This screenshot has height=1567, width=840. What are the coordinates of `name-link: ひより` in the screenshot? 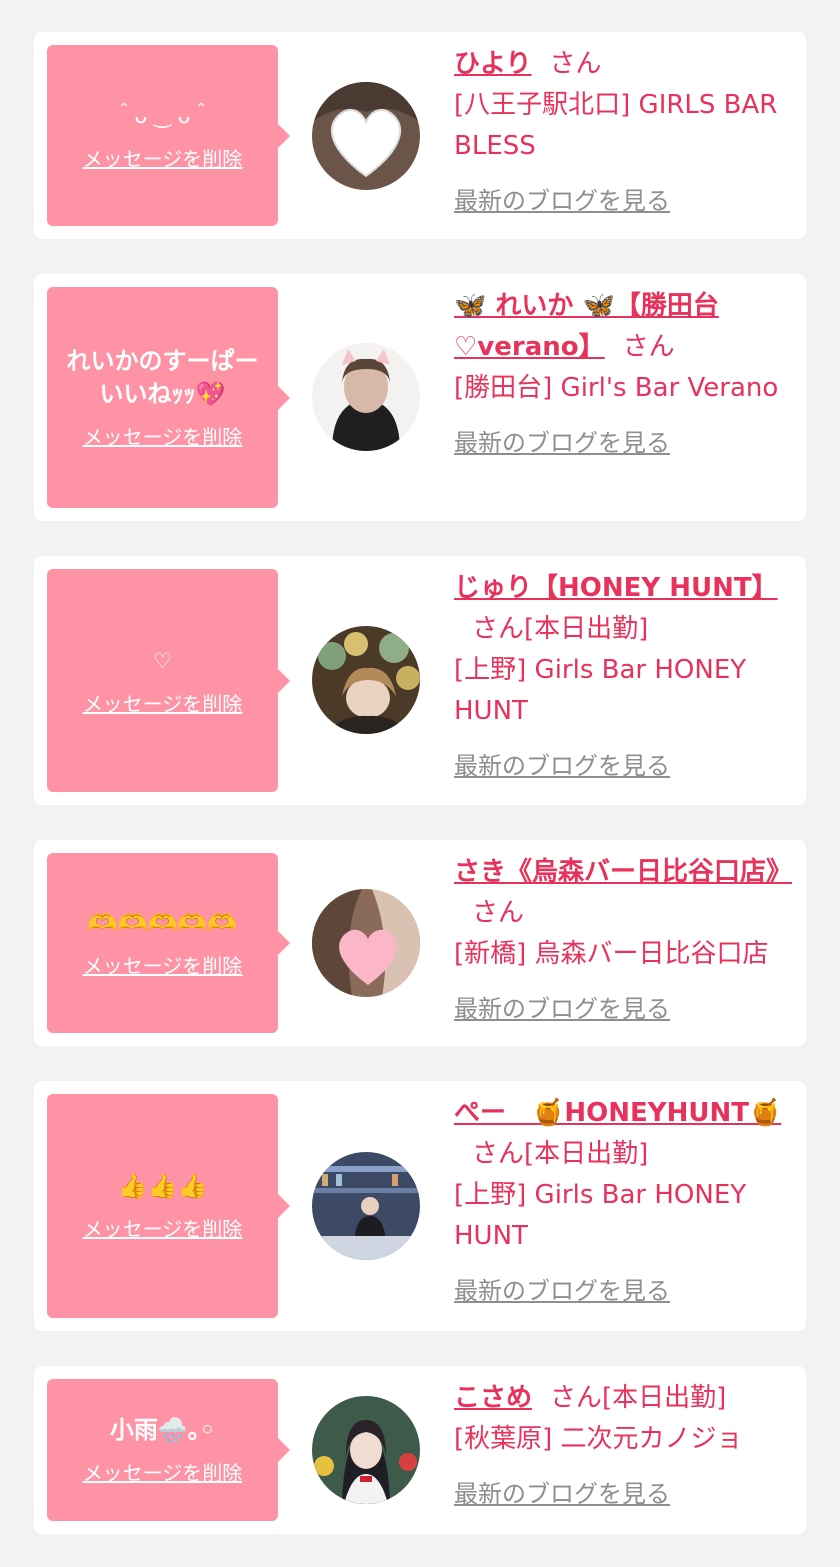 It's located at (492, 64).